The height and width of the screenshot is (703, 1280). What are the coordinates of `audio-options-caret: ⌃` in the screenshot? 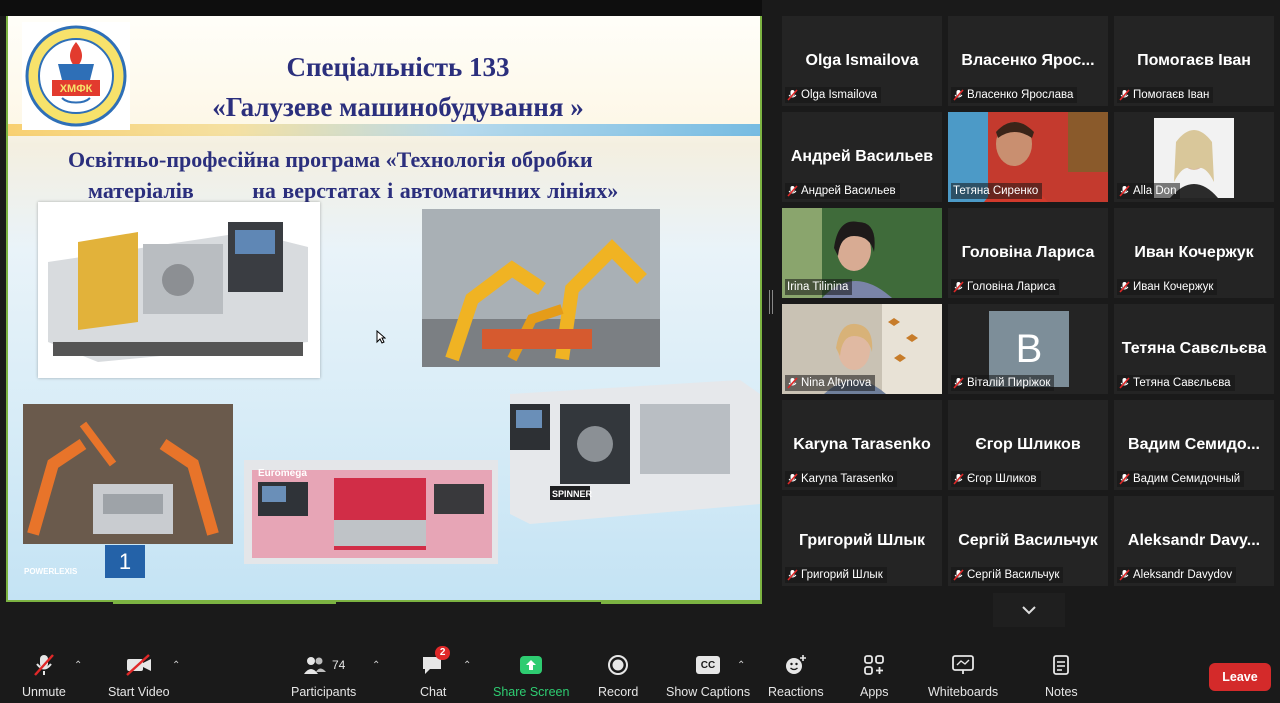 It's located at (78, 665).